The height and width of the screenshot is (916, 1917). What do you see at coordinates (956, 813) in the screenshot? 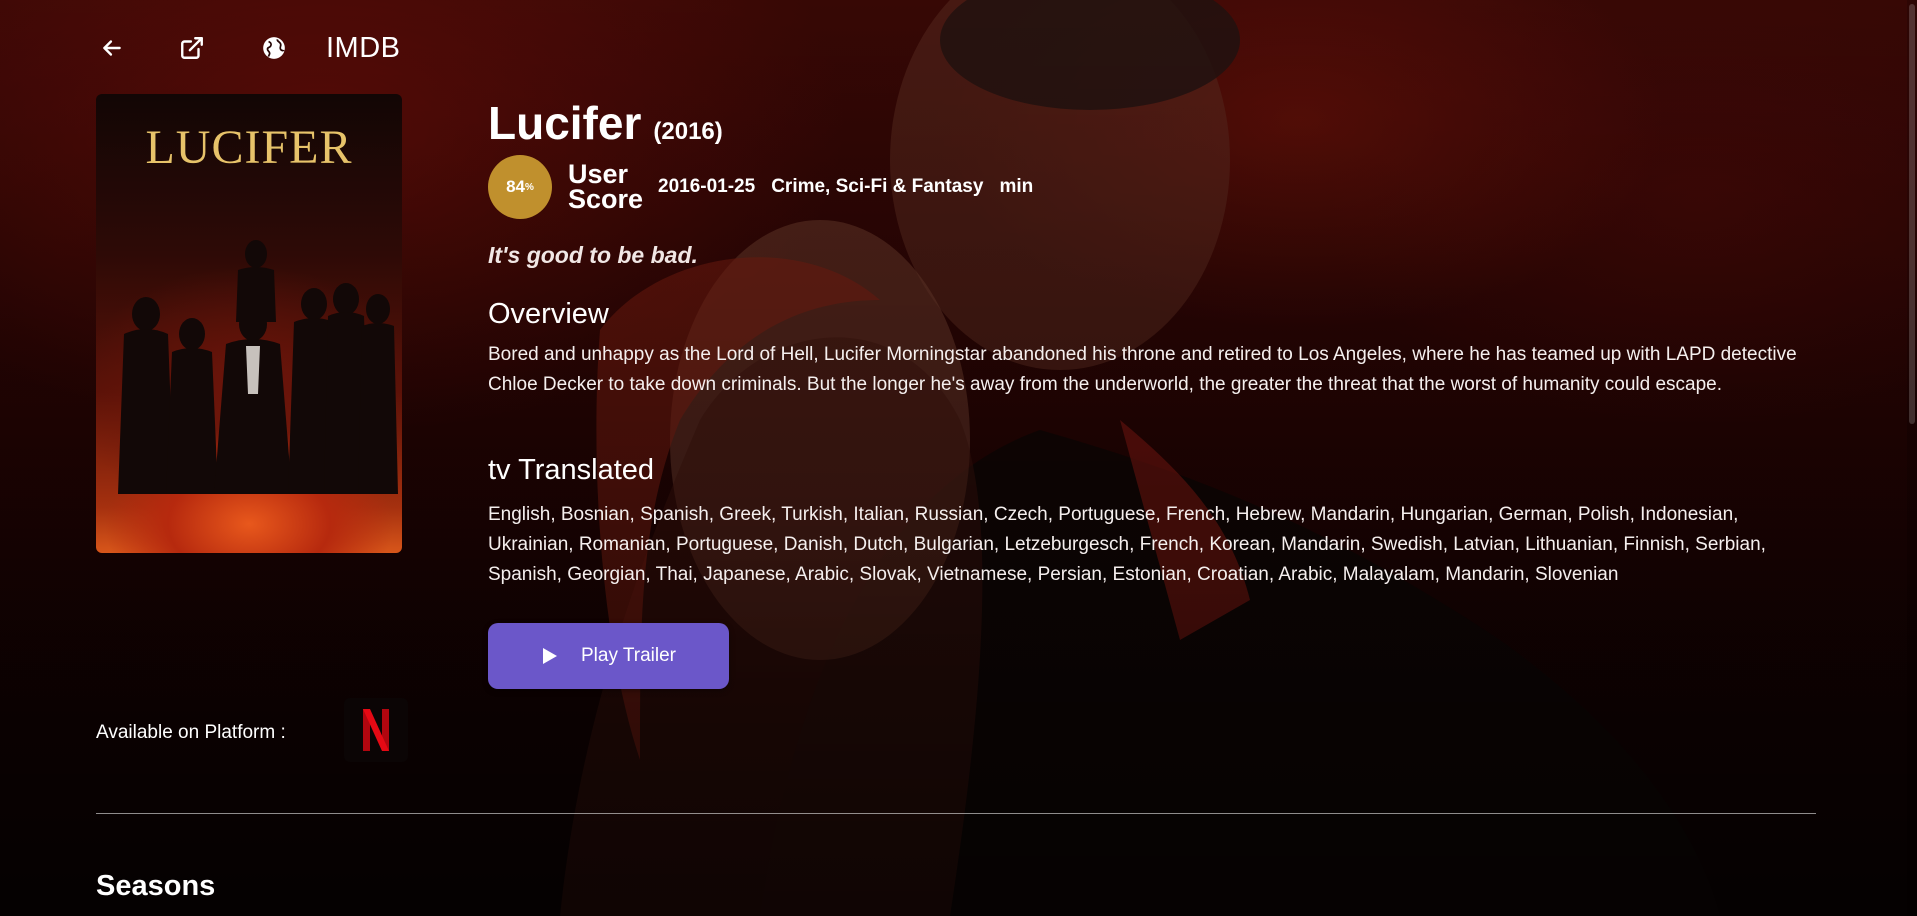
I see `section-divider` at bounding box center [956, 813].